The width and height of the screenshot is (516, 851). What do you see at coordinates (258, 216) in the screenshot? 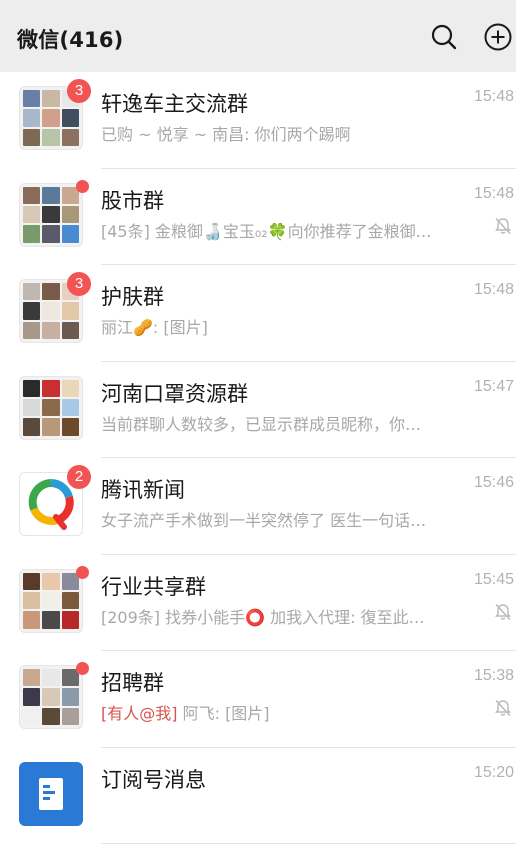
I see `chat-row: 股市群 [45条] 金粮御🍶宝玉₀₂🍀向你推荐了金粮御… 15:48` at bounding box center [258, 216].